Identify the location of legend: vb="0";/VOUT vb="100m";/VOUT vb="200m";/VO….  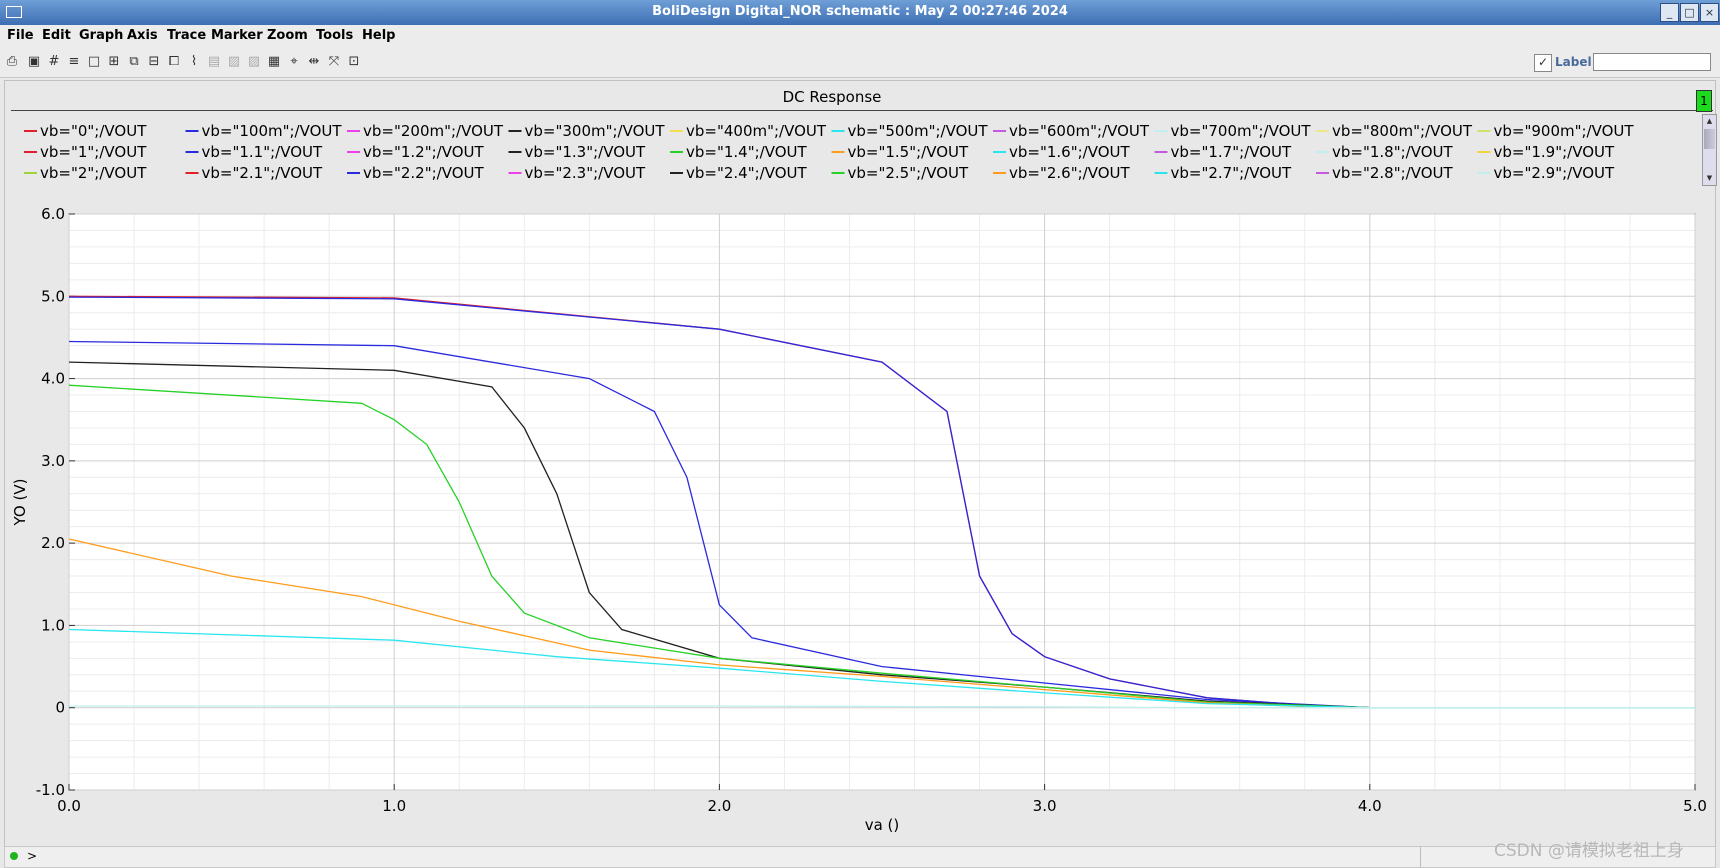
(829, 152).